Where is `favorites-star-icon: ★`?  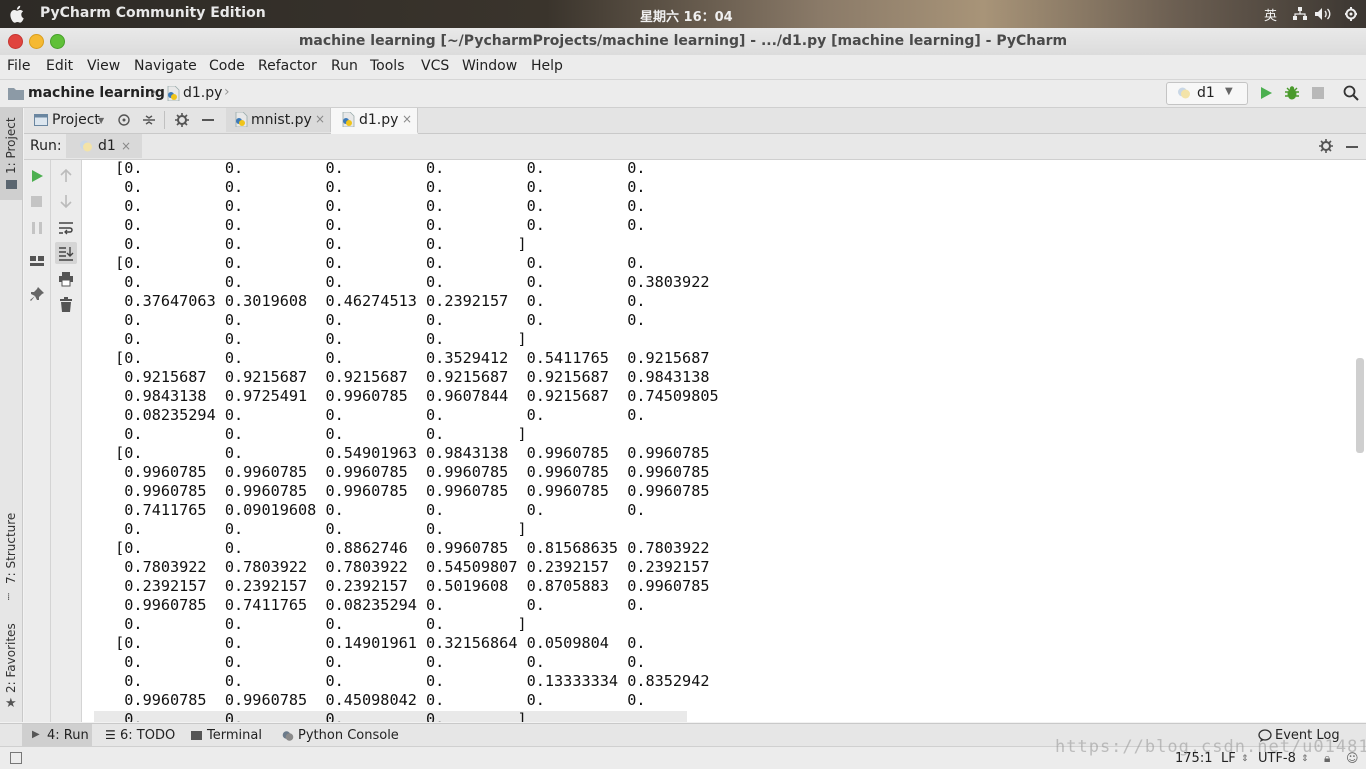
favorites-star-icon: ★ is located at coordinates (11, 703).